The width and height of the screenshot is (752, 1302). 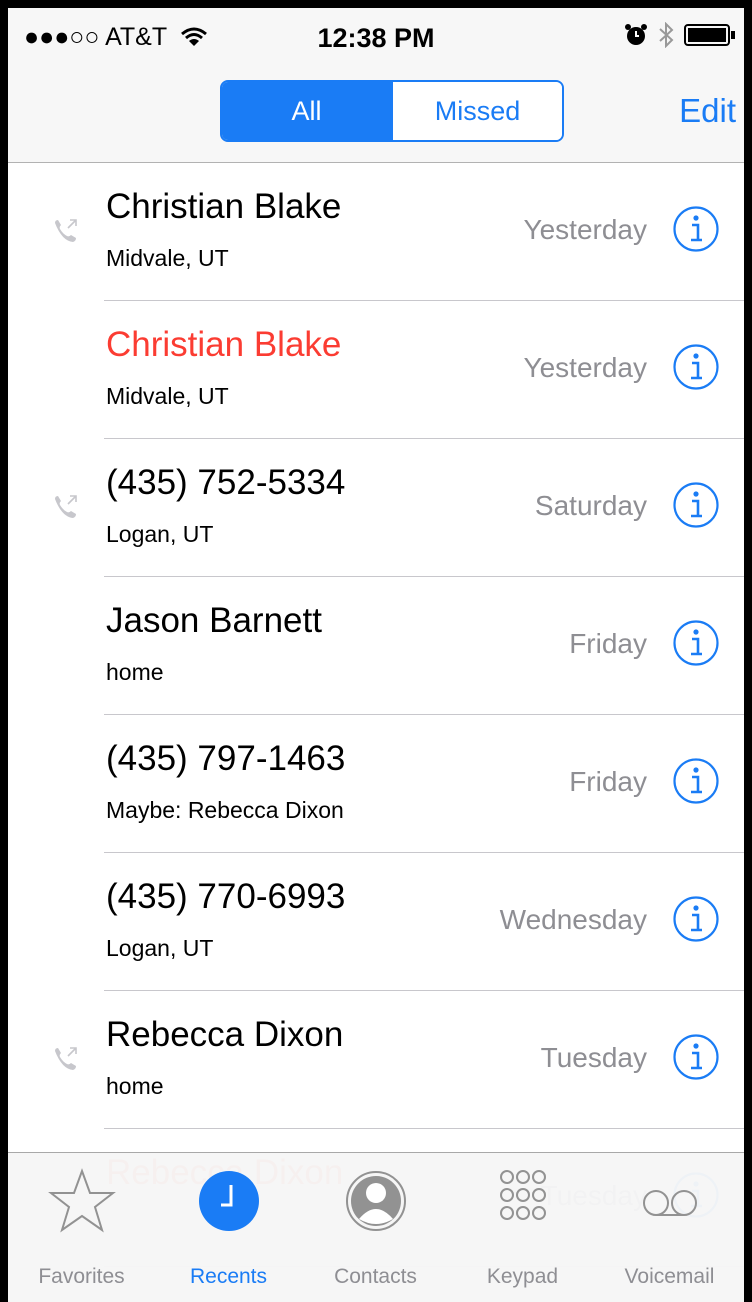 I want to click on segment-missed: Missed, so click(x=476, y=111).